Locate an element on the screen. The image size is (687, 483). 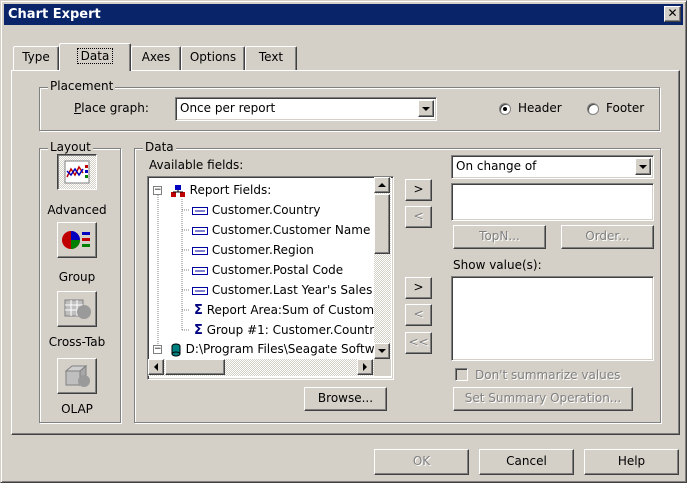
layout-advanced-button is located at coordinates (77, 172).